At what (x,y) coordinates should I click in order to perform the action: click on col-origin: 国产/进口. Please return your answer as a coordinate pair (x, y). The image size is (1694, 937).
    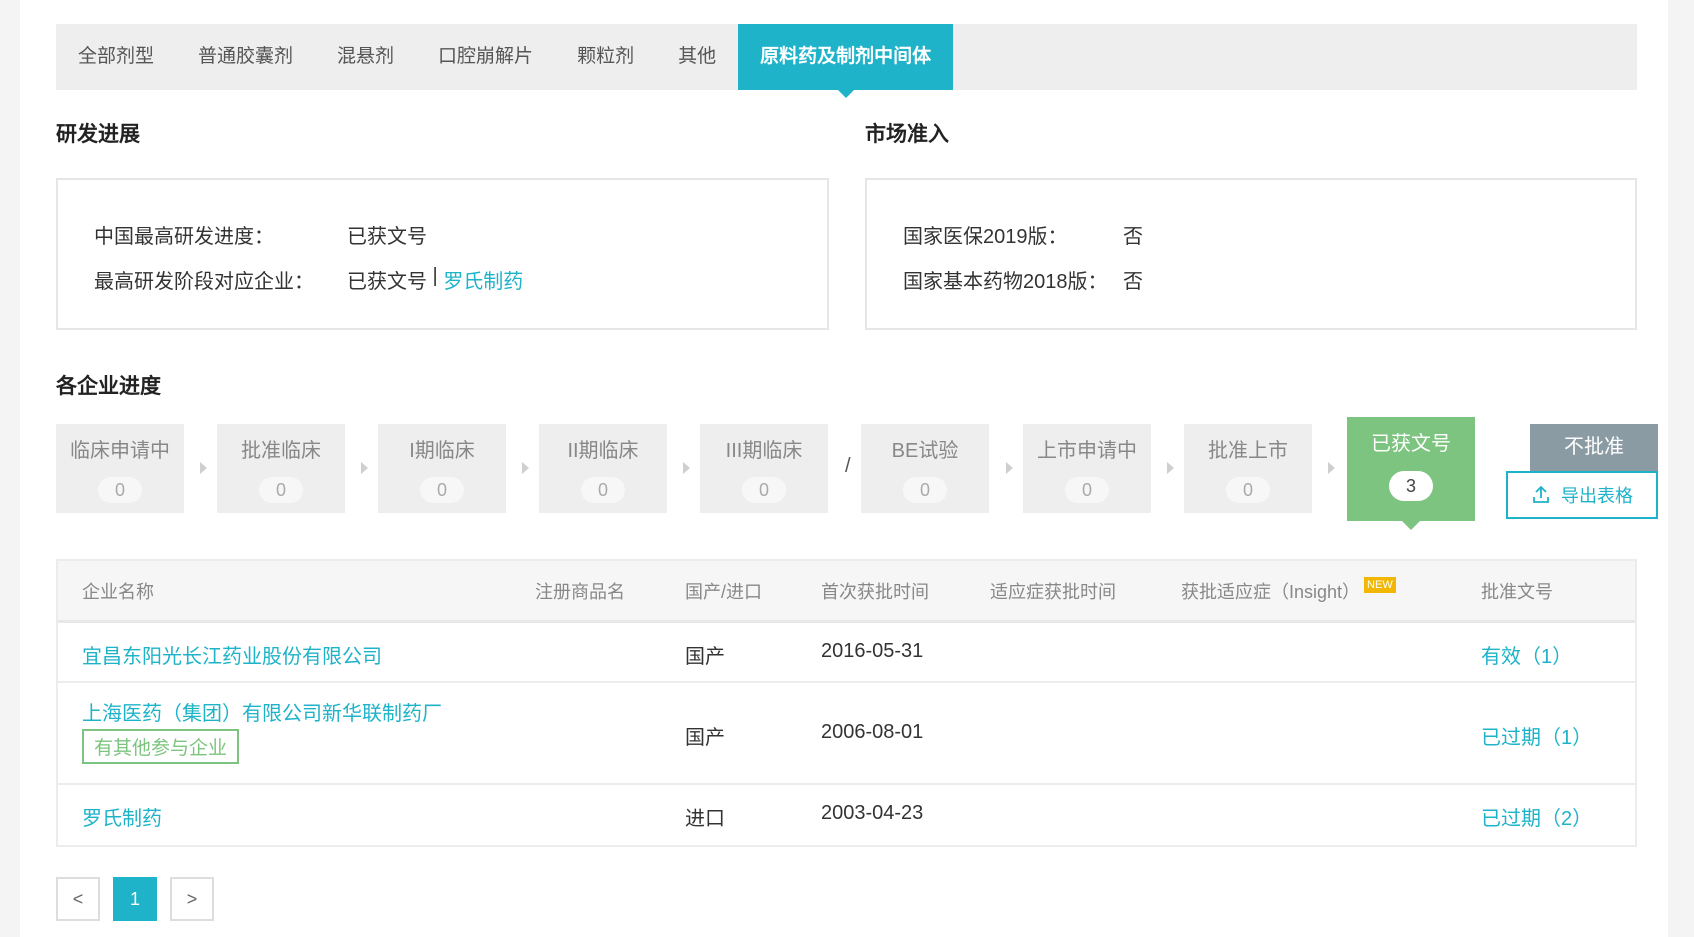
    Looking at the image, I should click on (724, 592).